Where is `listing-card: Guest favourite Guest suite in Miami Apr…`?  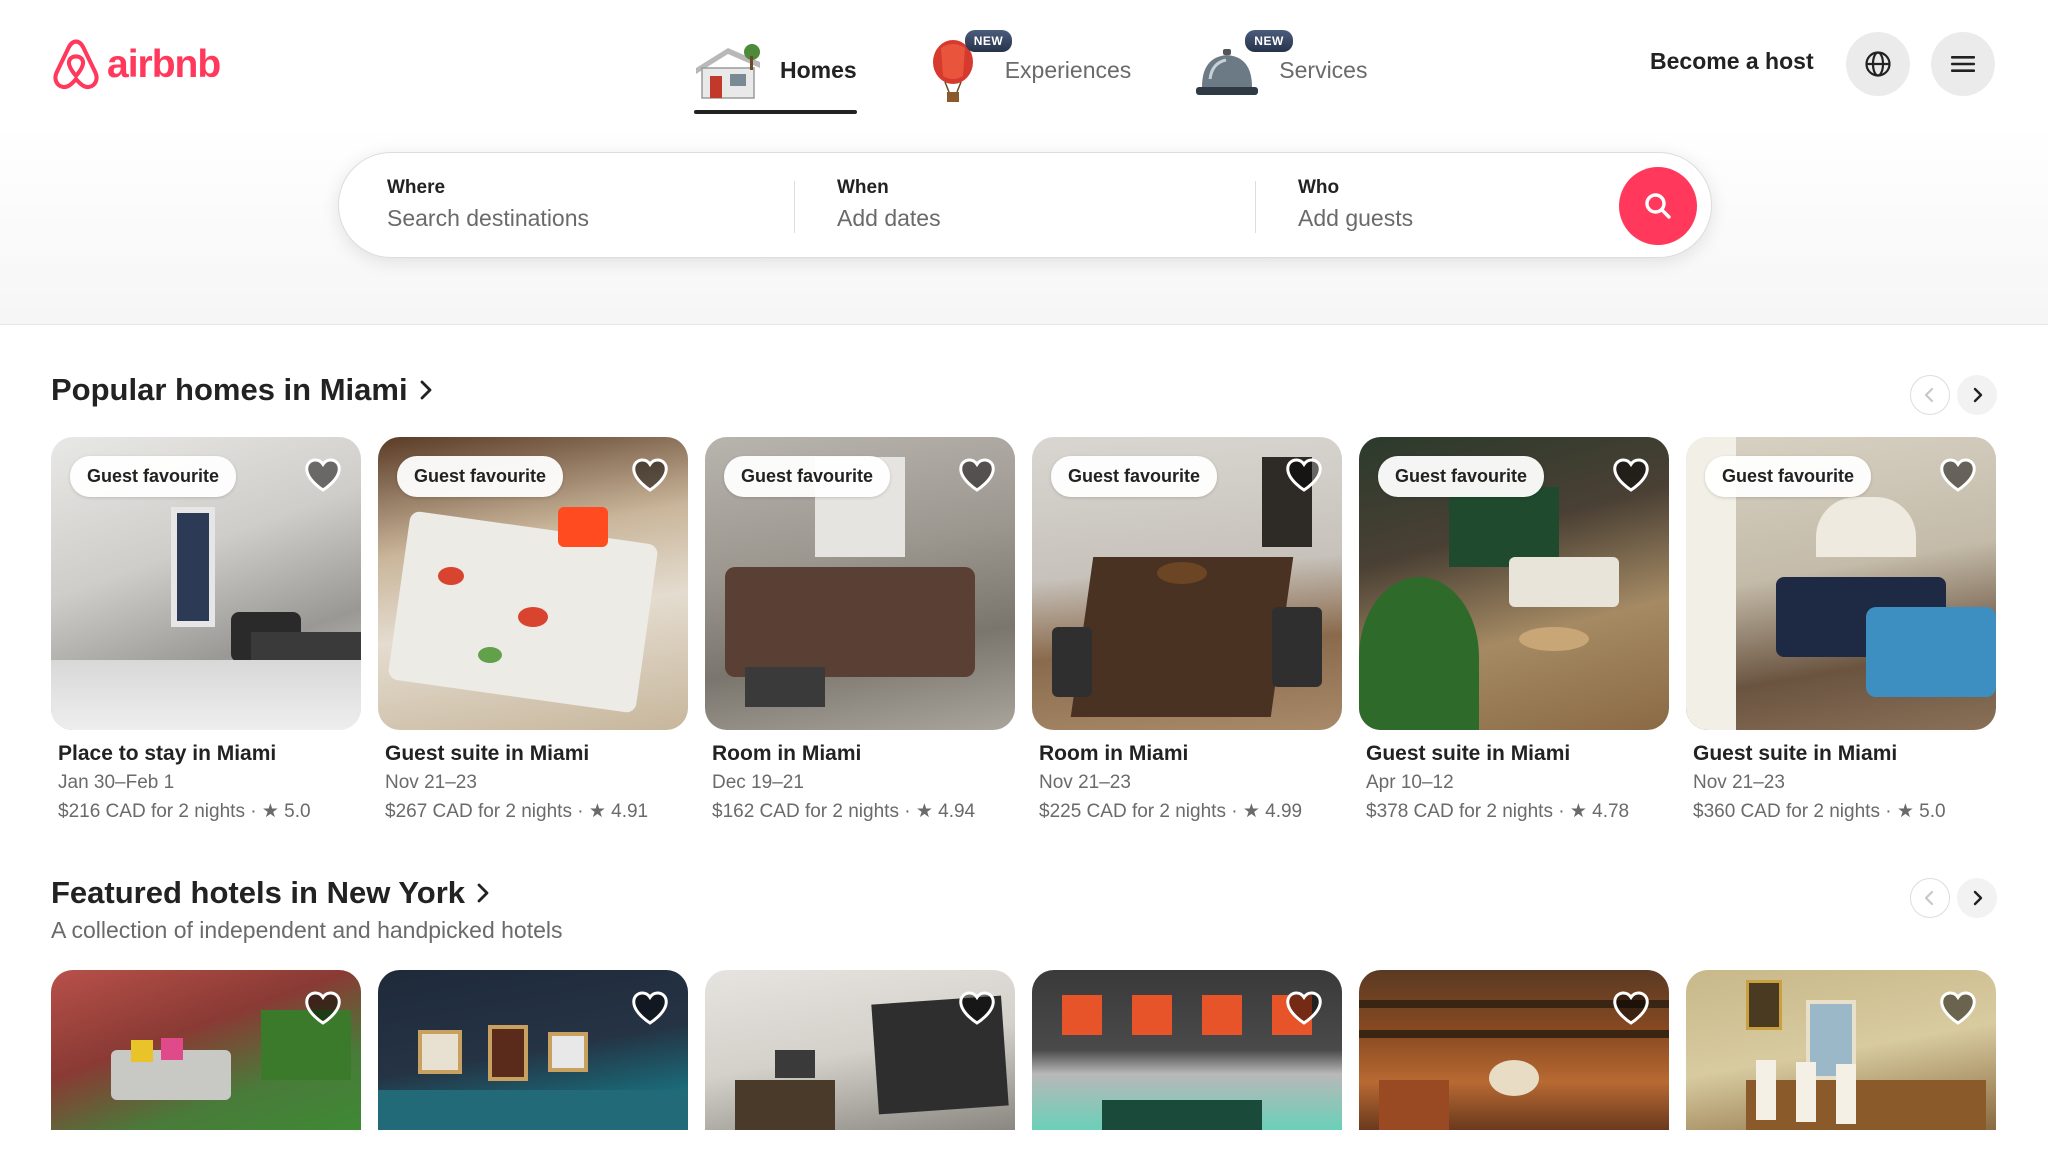
listing-card: Guest favourite Guest suite in Miami Apr… is located at coordinates (1514, 630).